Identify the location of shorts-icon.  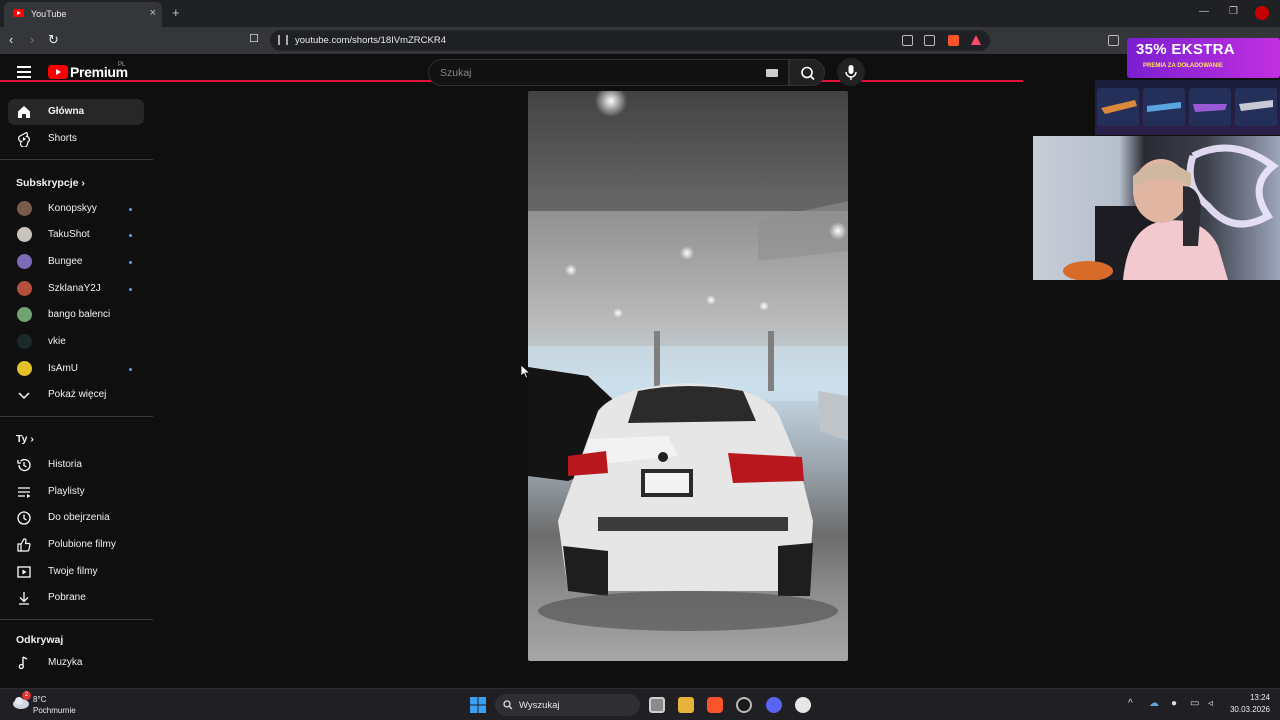
(24, 139).